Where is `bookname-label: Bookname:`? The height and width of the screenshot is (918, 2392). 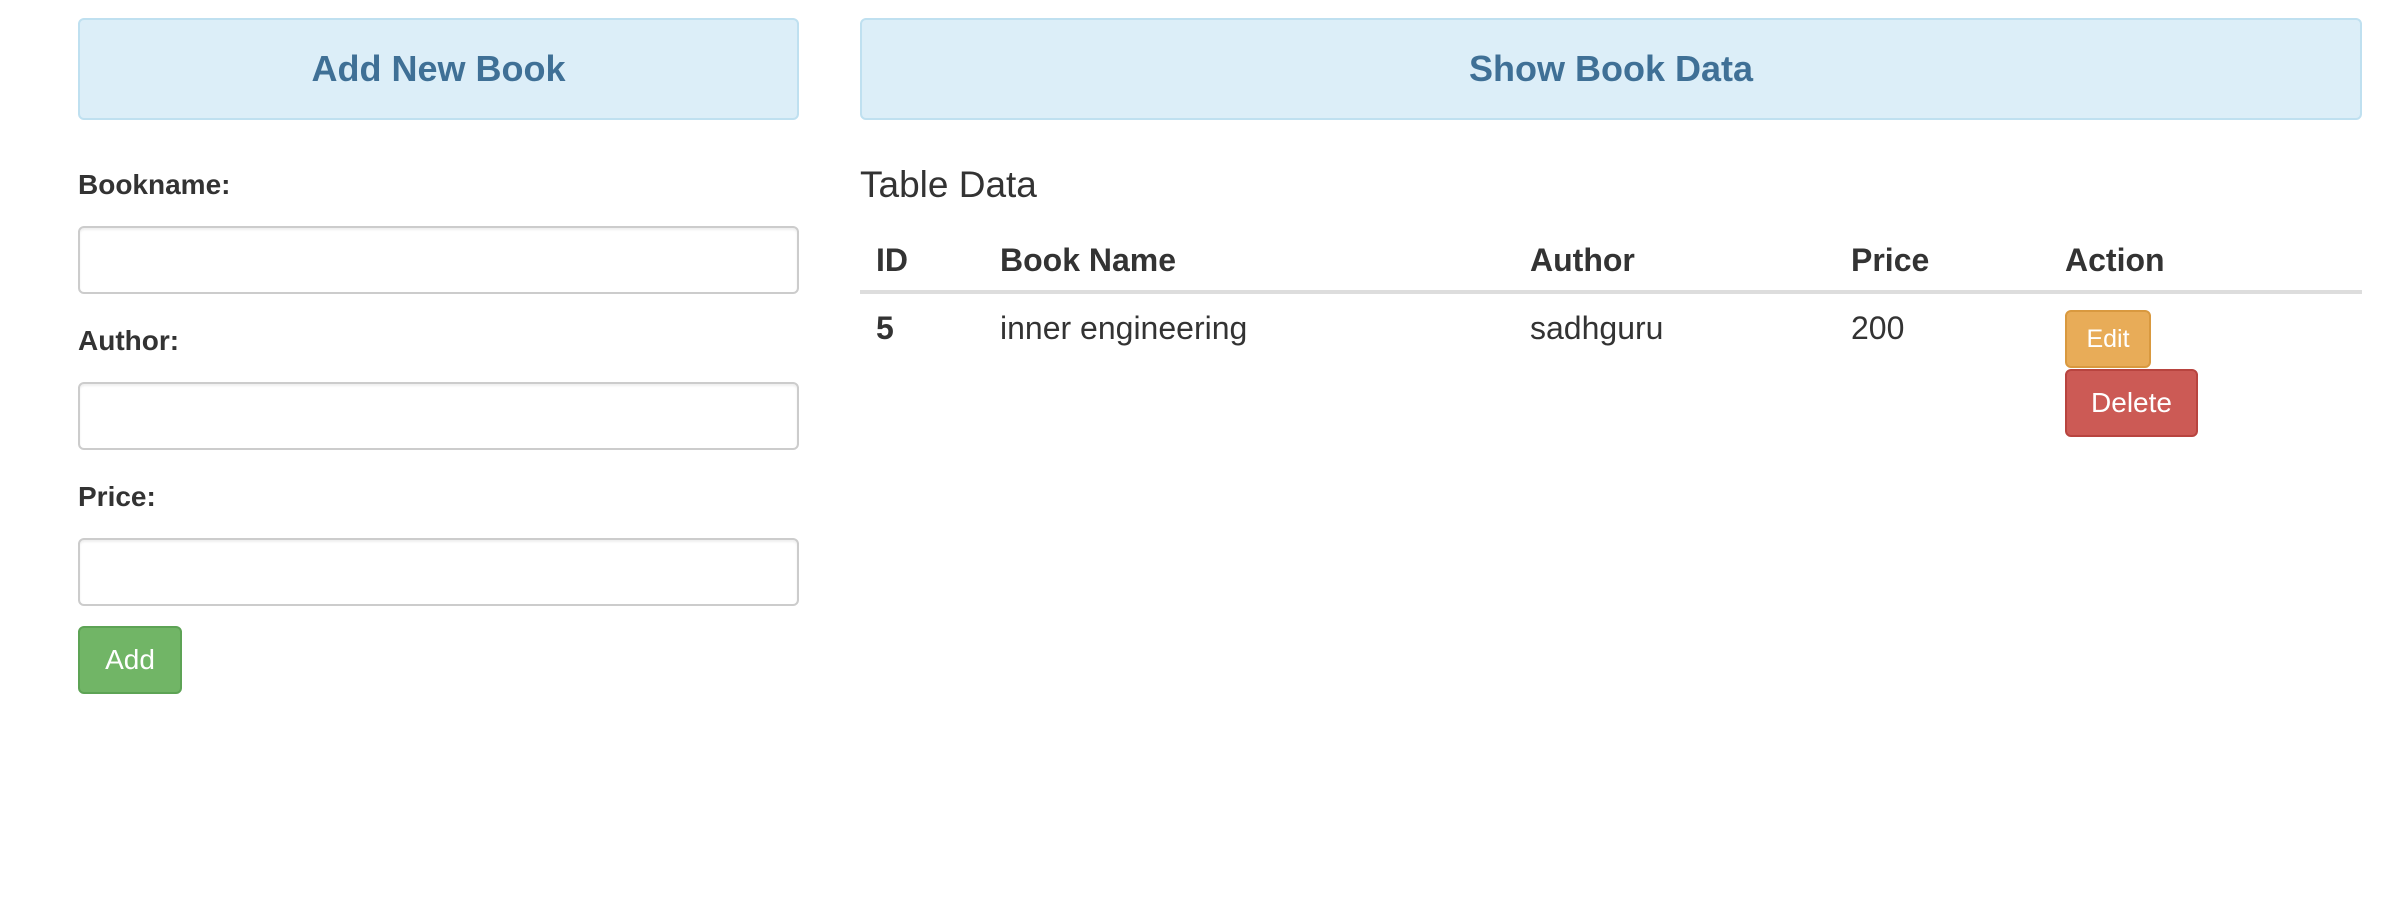 bookname-label: Bookname: is located at coordinates (154, 184).